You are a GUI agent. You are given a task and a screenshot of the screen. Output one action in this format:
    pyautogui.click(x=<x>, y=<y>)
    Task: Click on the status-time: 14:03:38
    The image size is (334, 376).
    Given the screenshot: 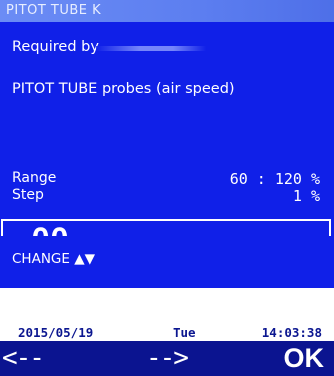 What is the action you would take?
    pyautogui.click(x=291, y=332)
    